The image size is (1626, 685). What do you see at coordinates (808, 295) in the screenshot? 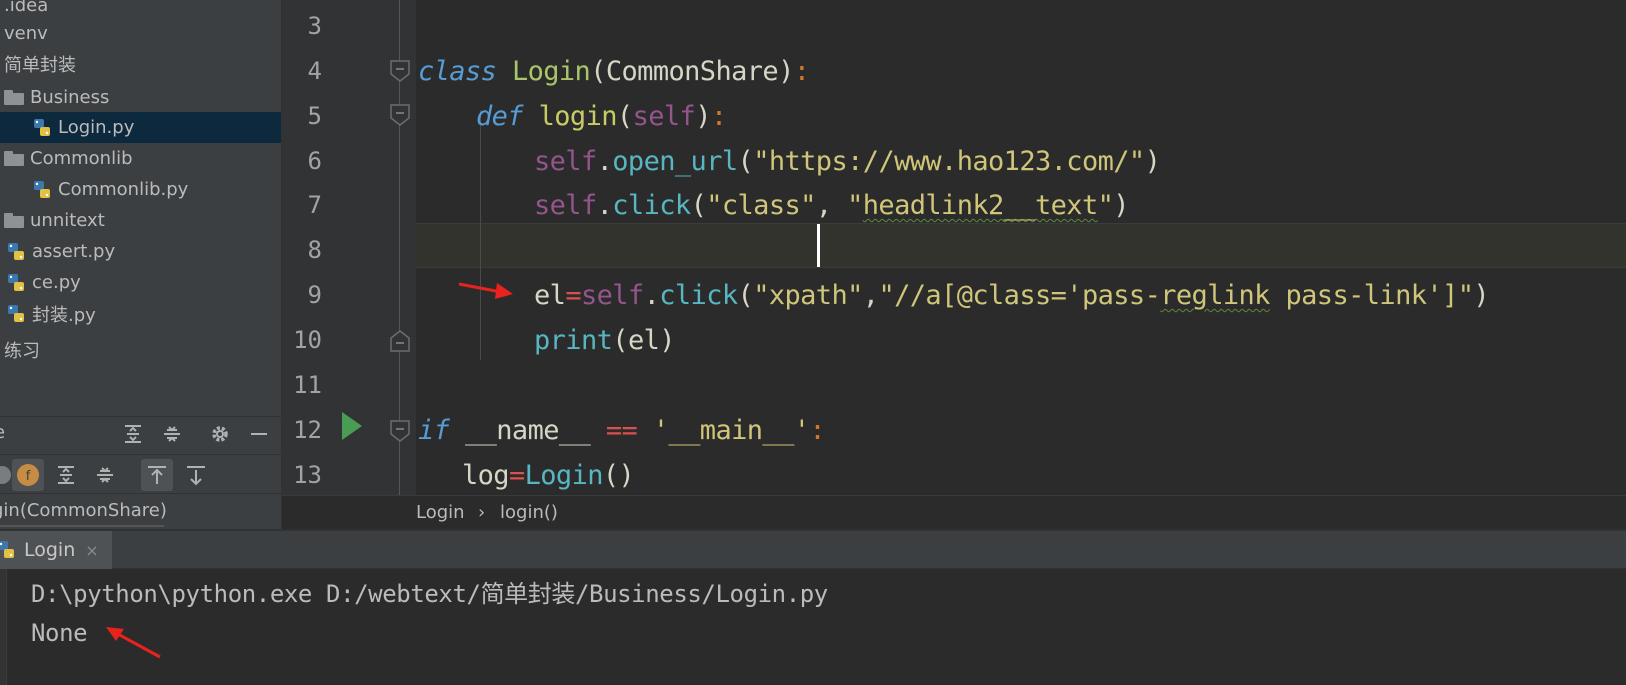
I see `string-literal: "xpath"` at bounding box center [808, 295].